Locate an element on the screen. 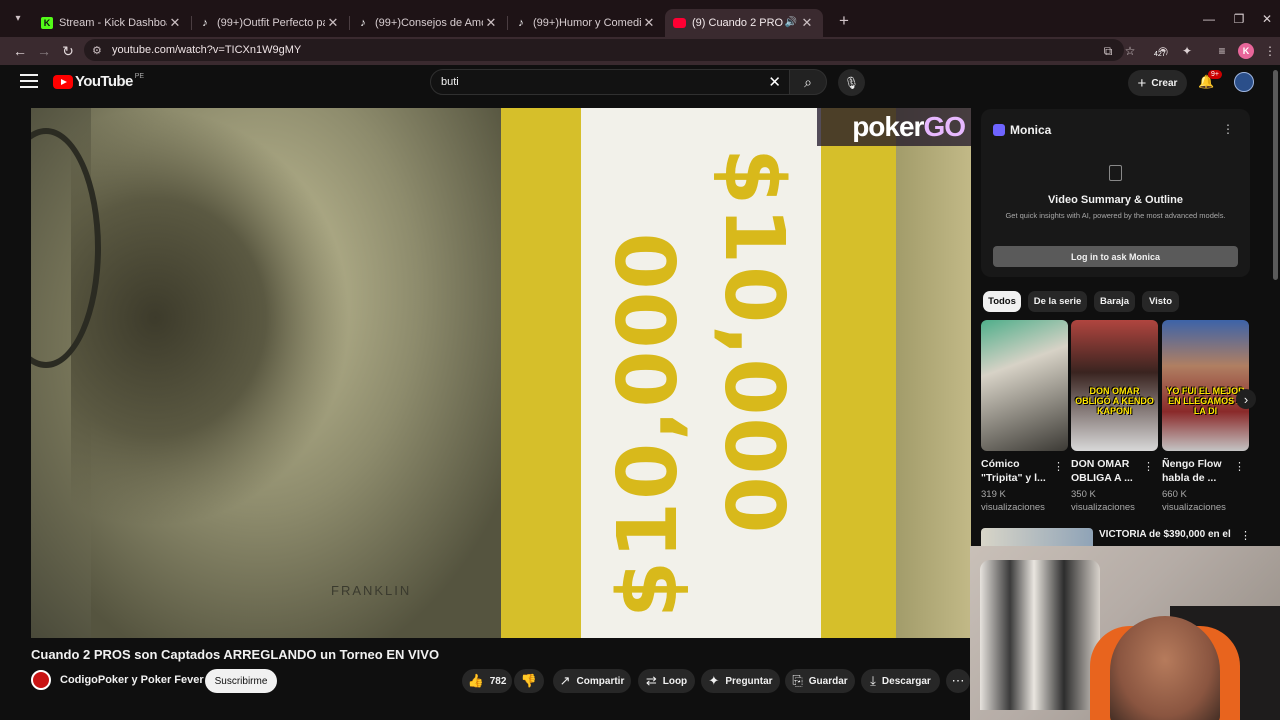 The width and height of the screenshot is (1280, 720). monica-login-button: Log in to ask Monica is located at coordinates (1115, 256).